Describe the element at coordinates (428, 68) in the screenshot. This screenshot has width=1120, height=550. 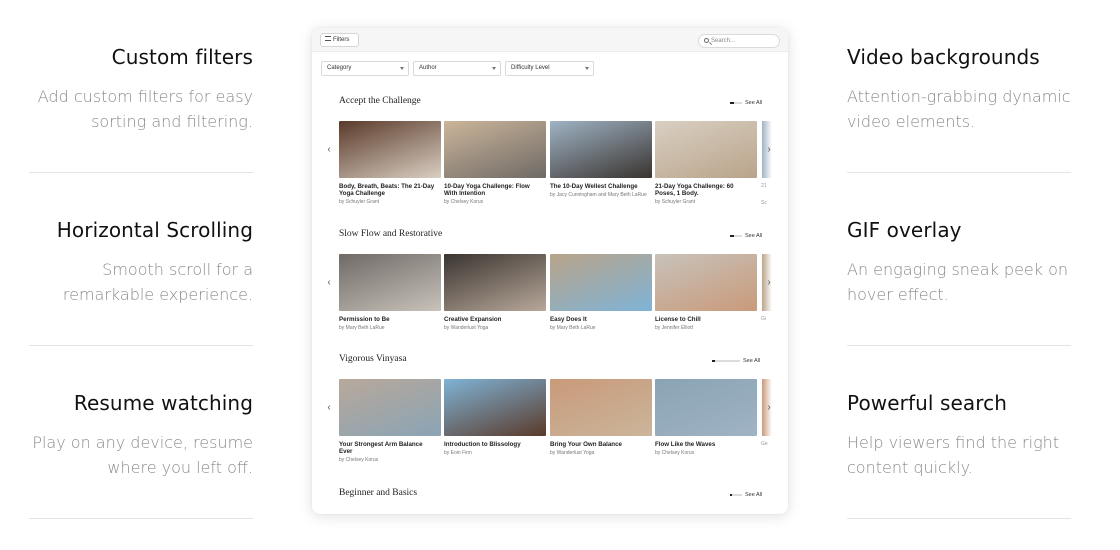
I see `dropdown-label: Author` at that location.